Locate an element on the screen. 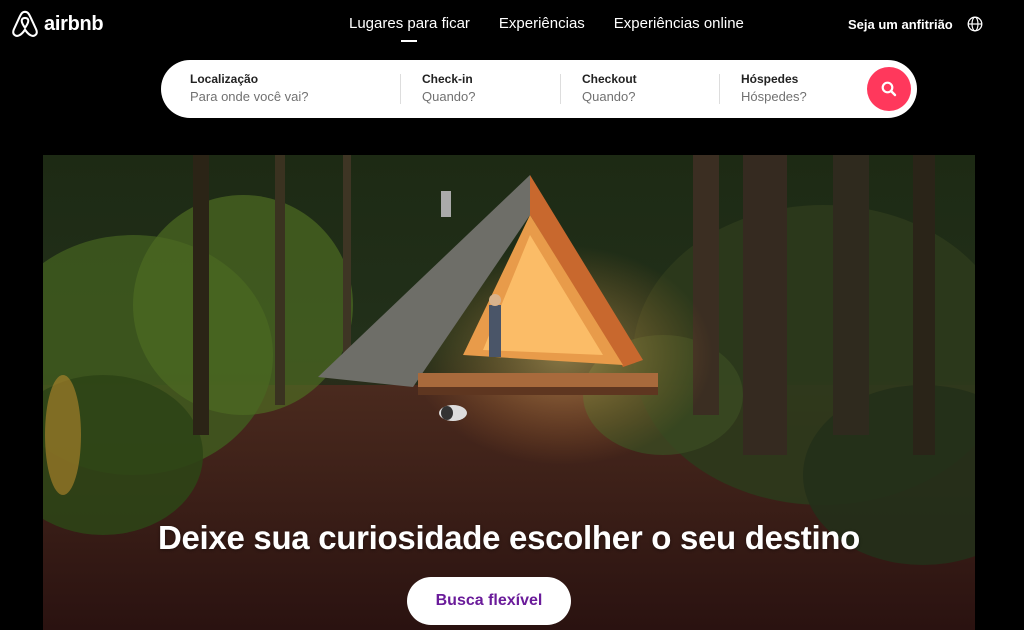 The image size is (1024, 630). brand-name: airbnb is located at coordinates (74, 23).